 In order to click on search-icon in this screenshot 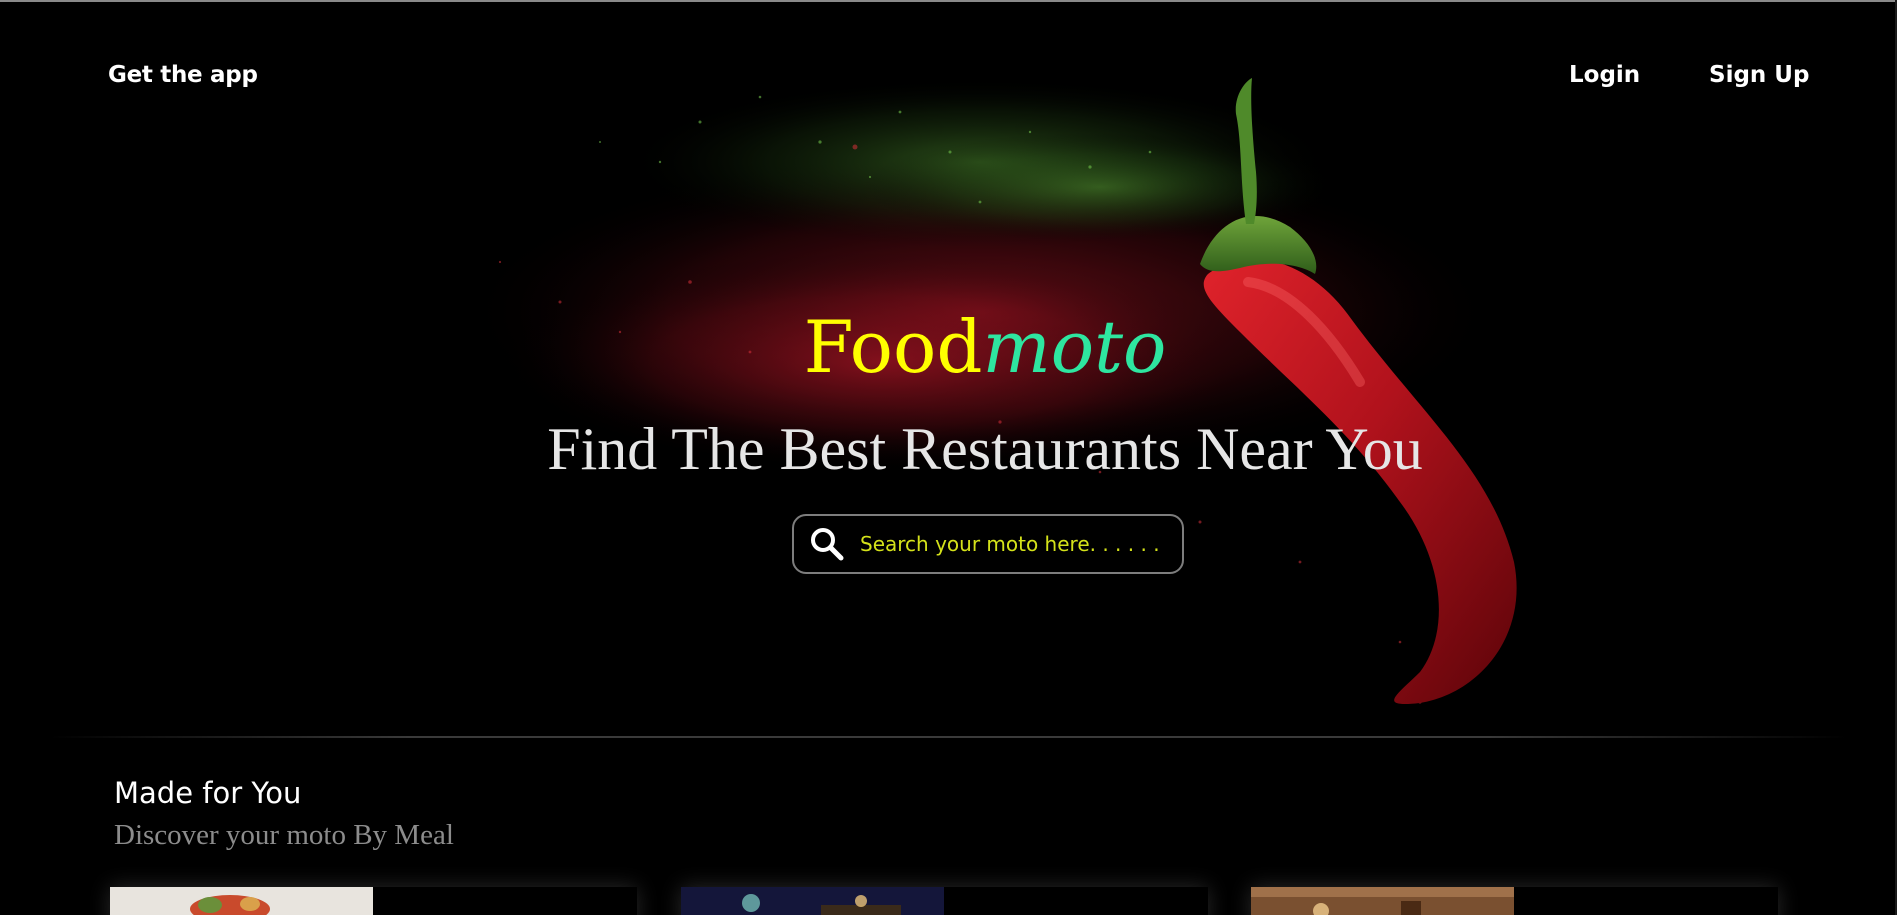, I will do `click(827, 544)`.